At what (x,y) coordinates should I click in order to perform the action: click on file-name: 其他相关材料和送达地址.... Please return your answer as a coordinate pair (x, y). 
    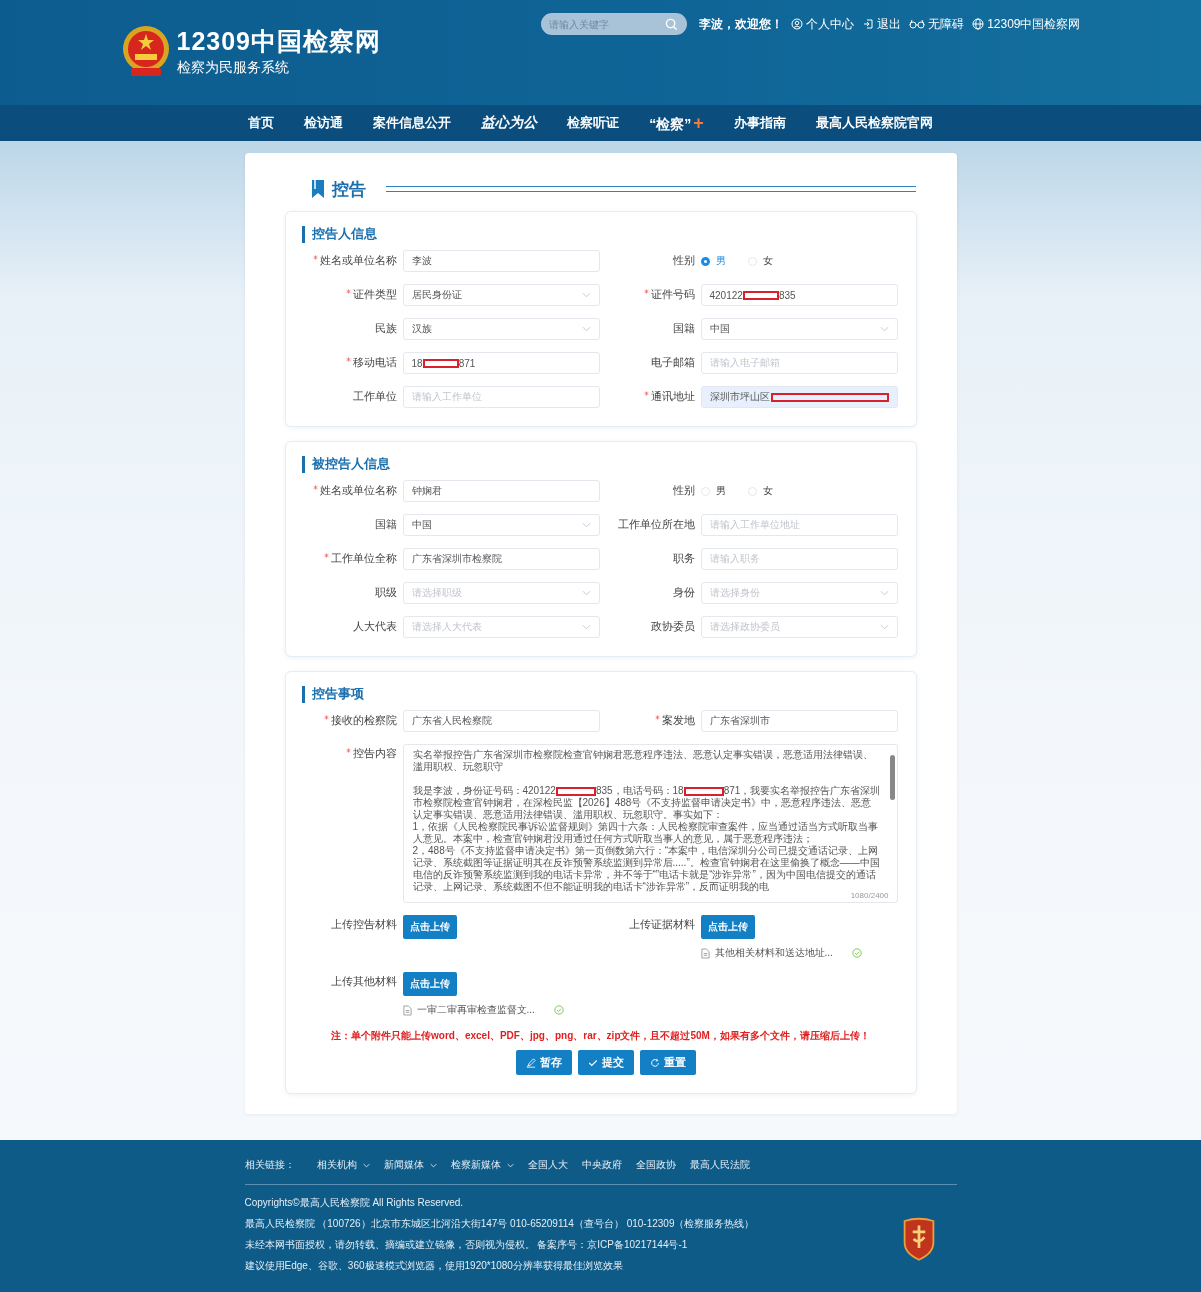
    Looking at the image, I should click on (773, 953).